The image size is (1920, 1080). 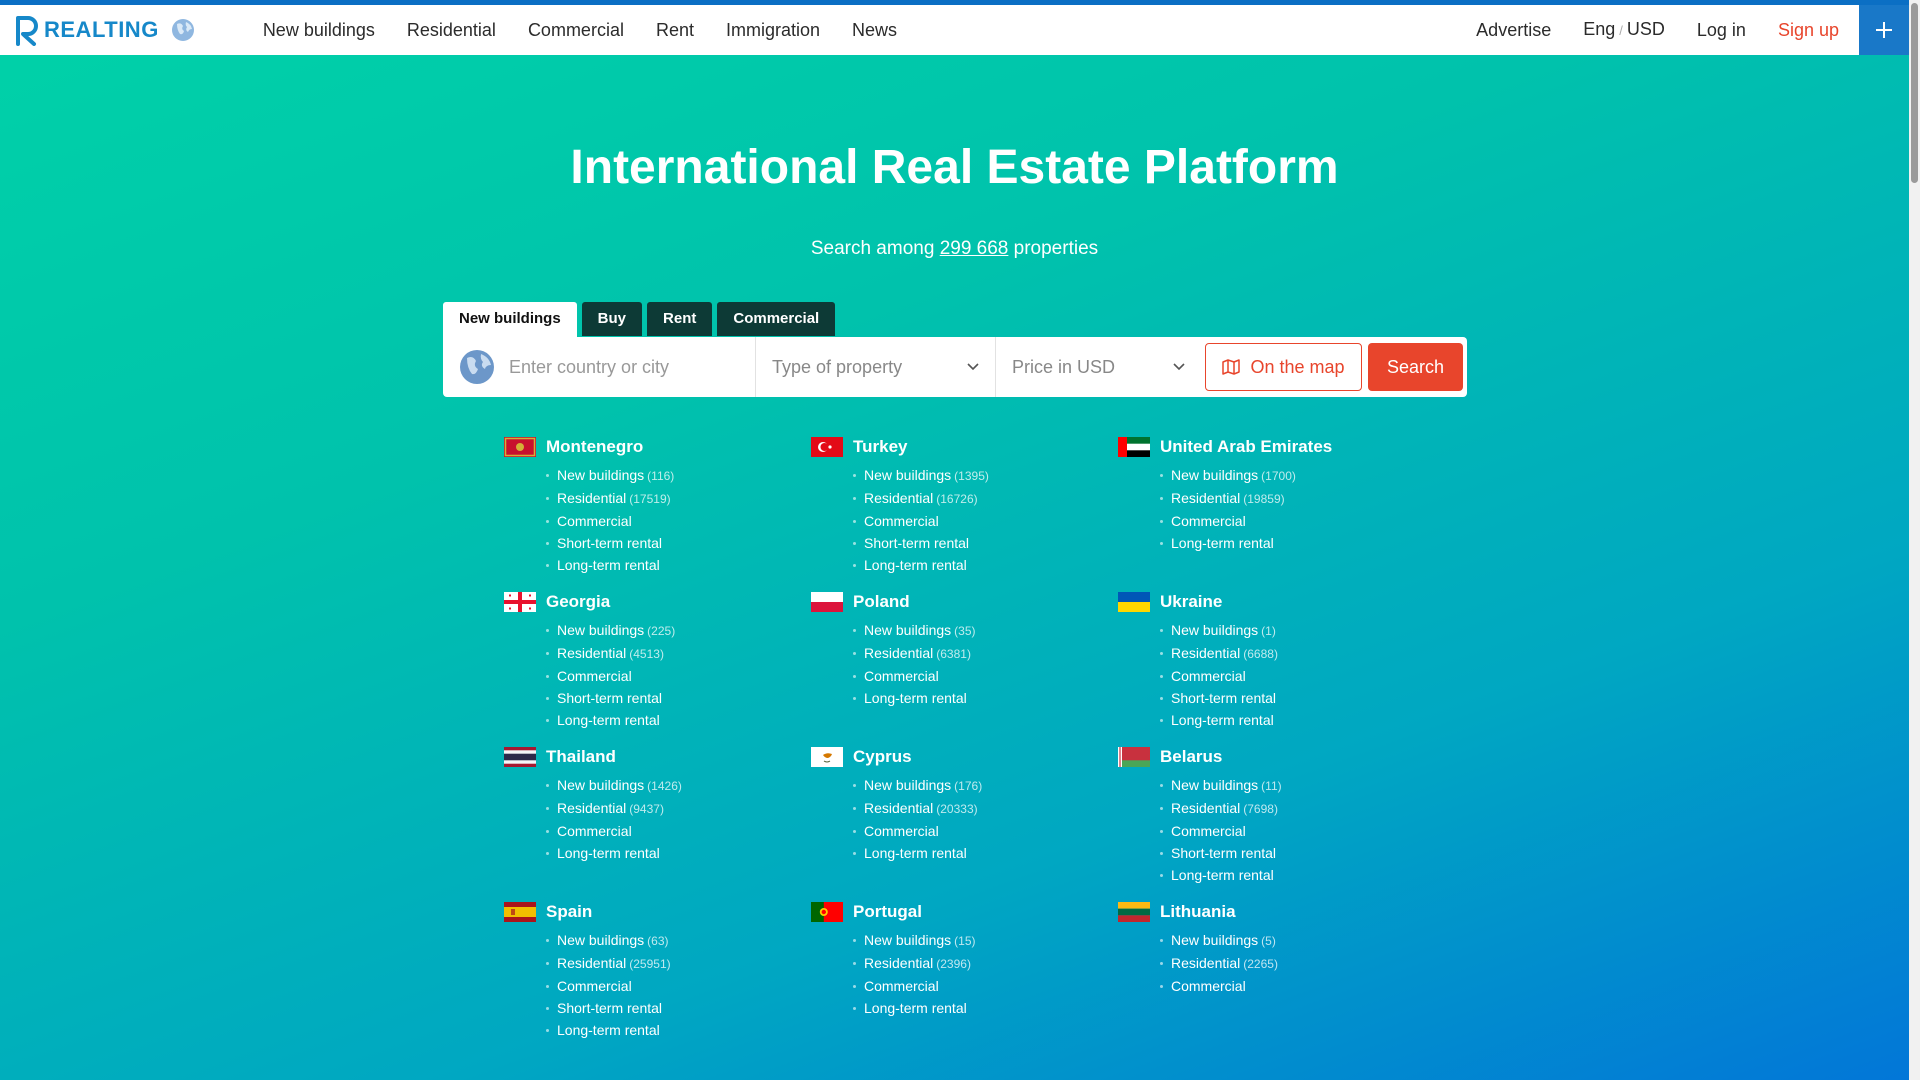 What do you see at coordinates (581, 757) in the screenshot?
I see `country-name-link: Thailand` at bounding box center [581, 757].